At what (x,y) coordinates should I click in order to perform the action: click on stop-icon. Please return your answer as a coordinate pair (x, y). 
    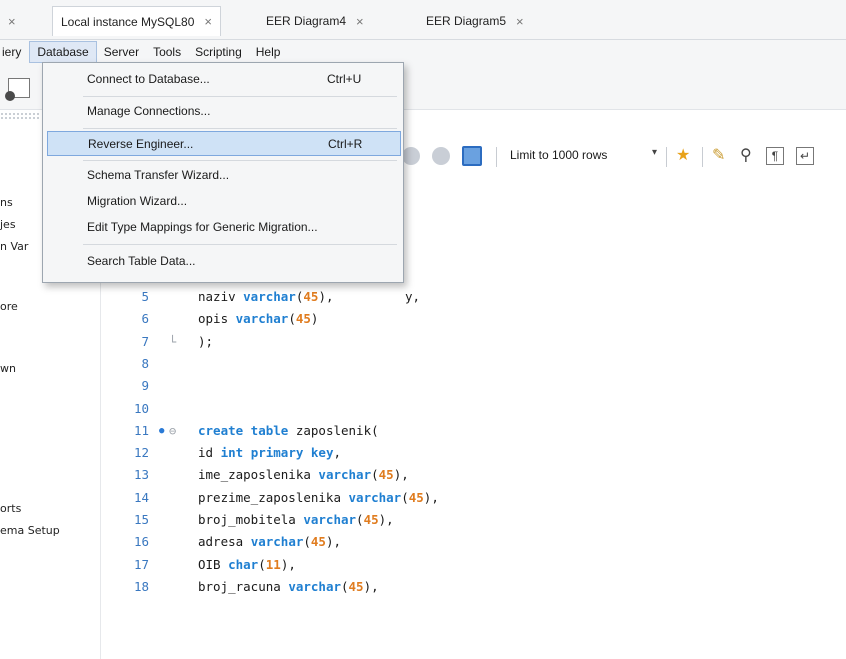
    Looking at the image, I should click on (411, 156).